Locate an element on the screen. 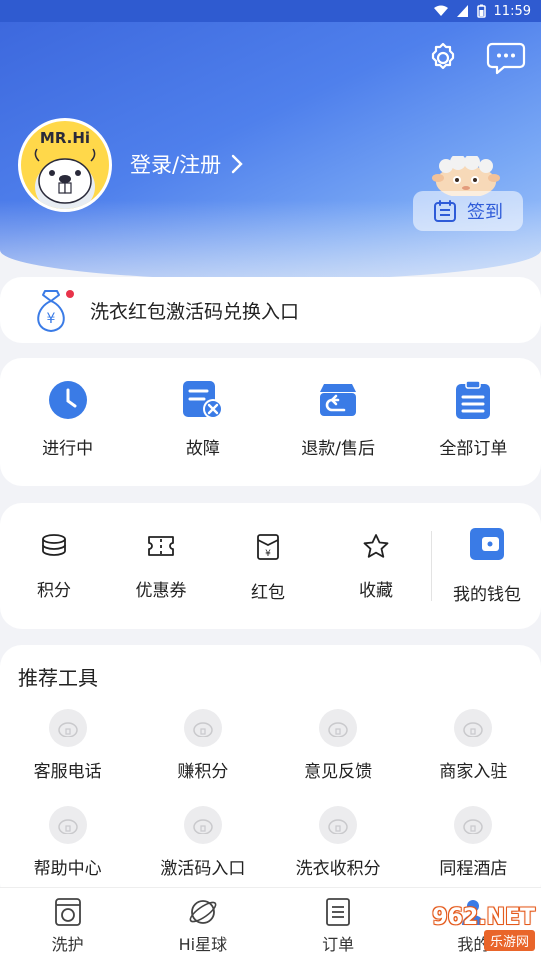 The width and height of the screenshot is (541, 961). tool-customer-service-phone: 客服电话 is located at coordinates (67, 745).